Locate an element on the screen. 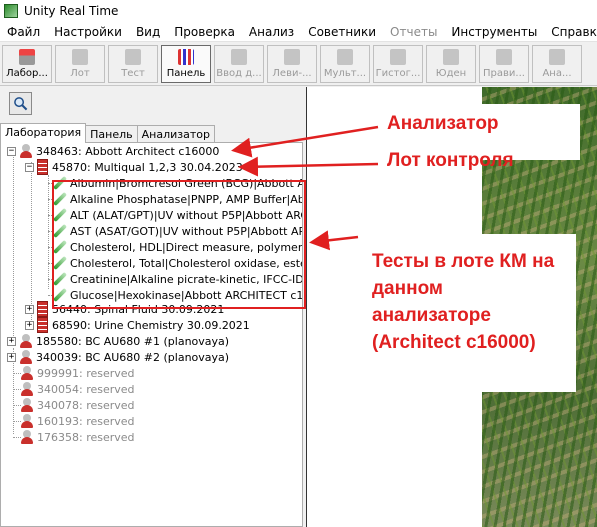 The image size is (597, 527). arrow-to-lot is located at coordinates (308, 166).